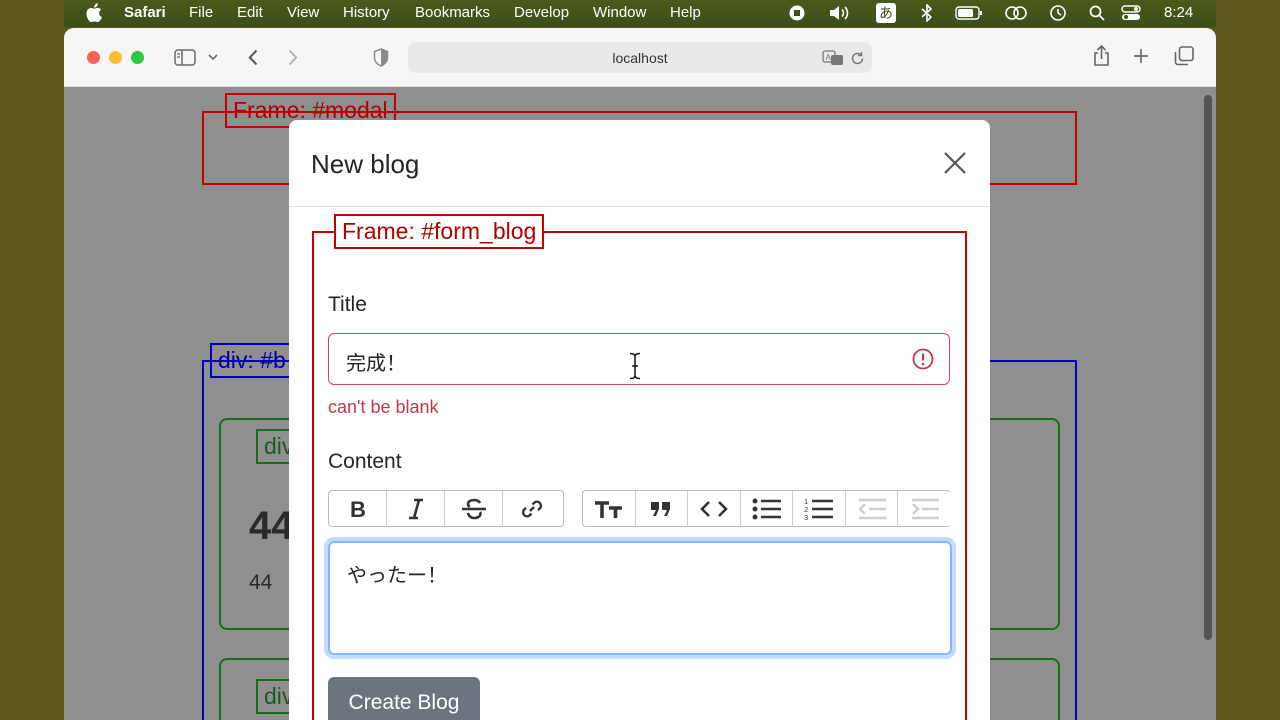 The image size is (1280, 720). I want to click on modal-title: New blog, so click(365, 164).